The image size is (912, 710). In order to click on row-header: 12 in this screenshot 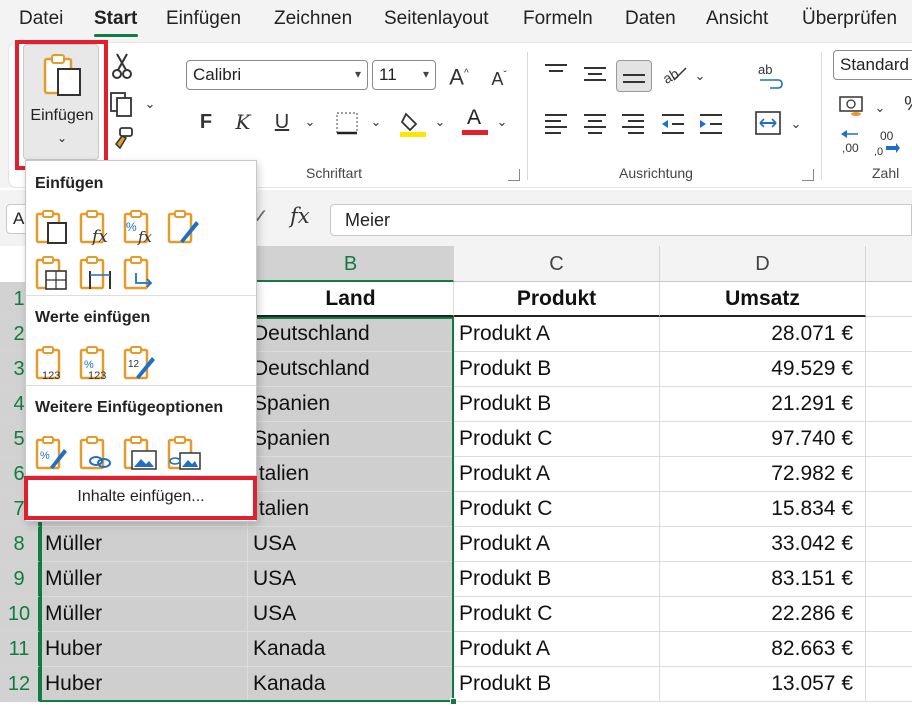, I will do `click(20, 684)`.